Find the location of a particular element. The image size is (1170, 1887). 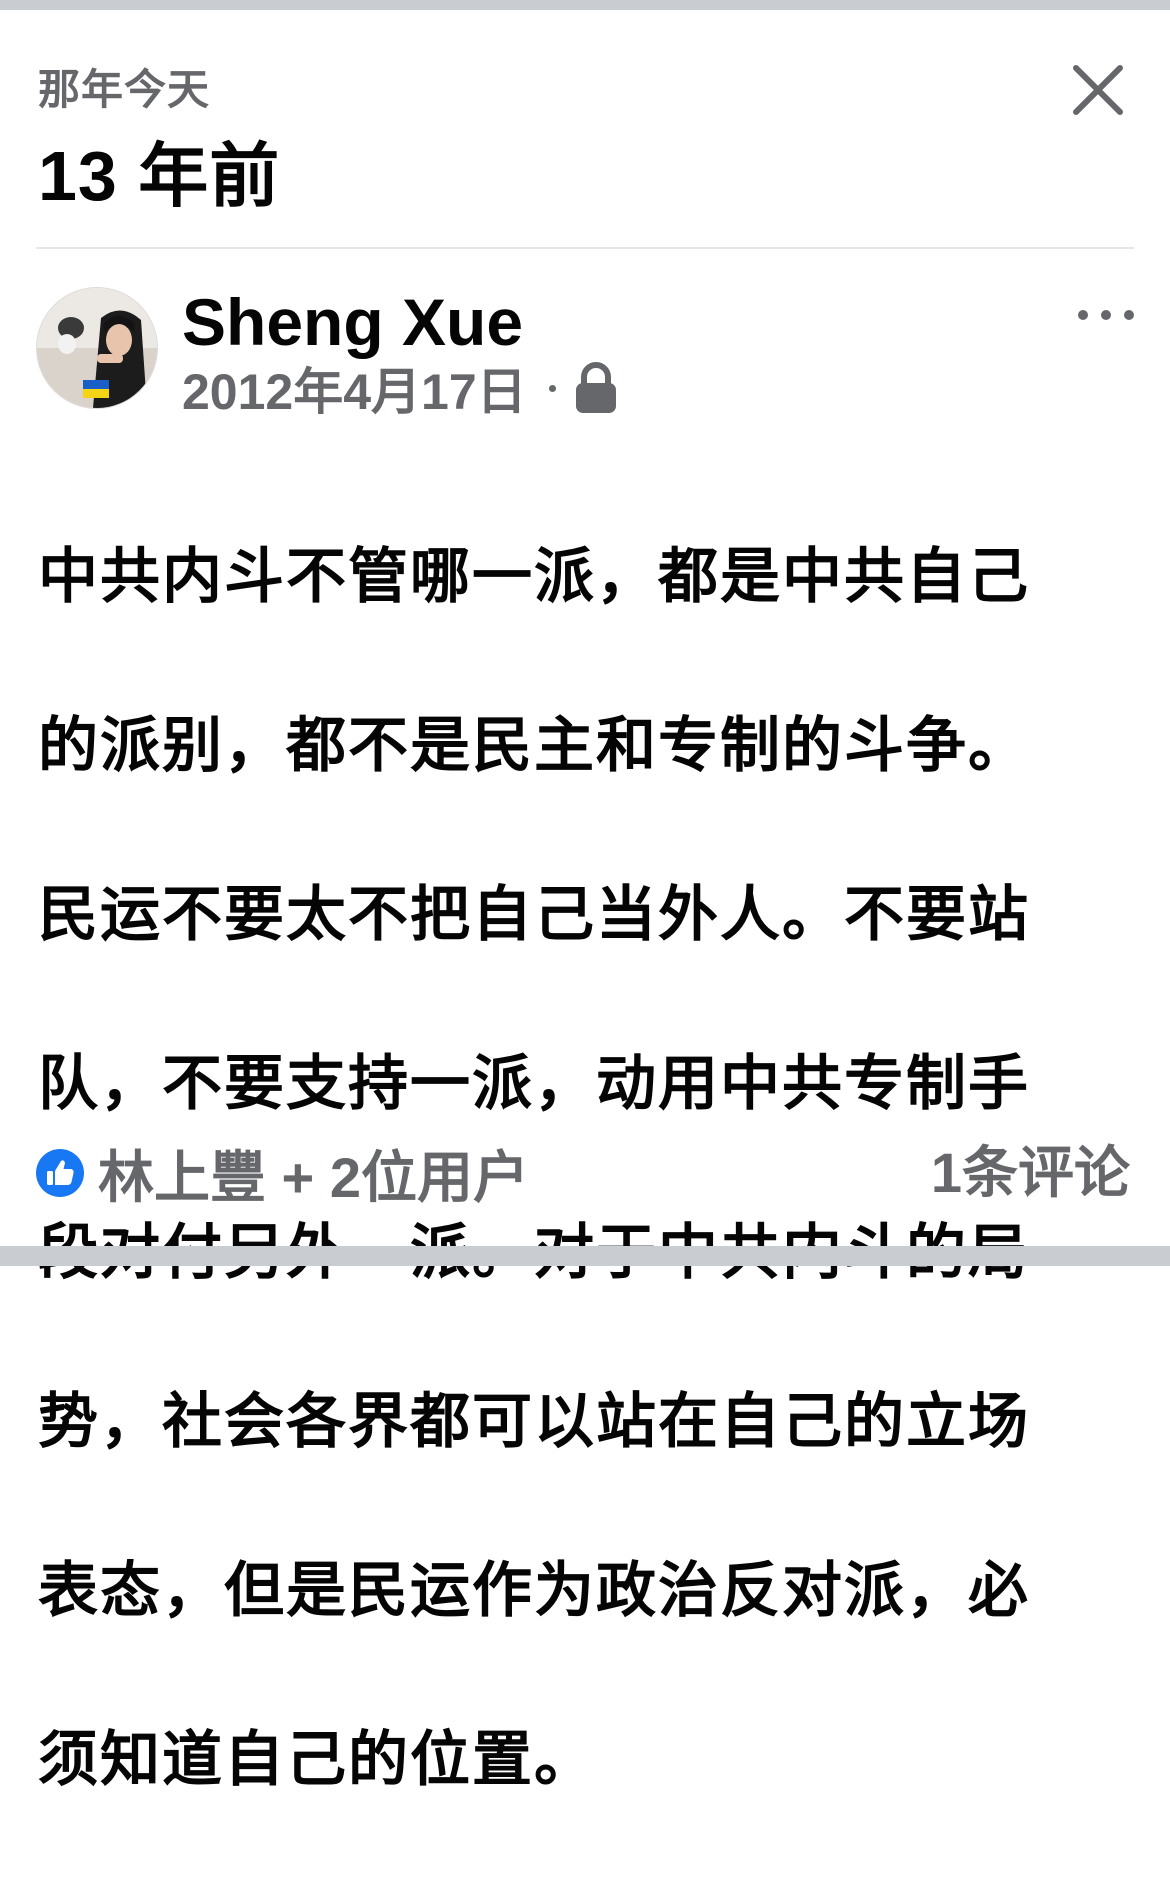

reactions-label: 林上豐 + 2位用户 is located at coordinates (313, 1177).